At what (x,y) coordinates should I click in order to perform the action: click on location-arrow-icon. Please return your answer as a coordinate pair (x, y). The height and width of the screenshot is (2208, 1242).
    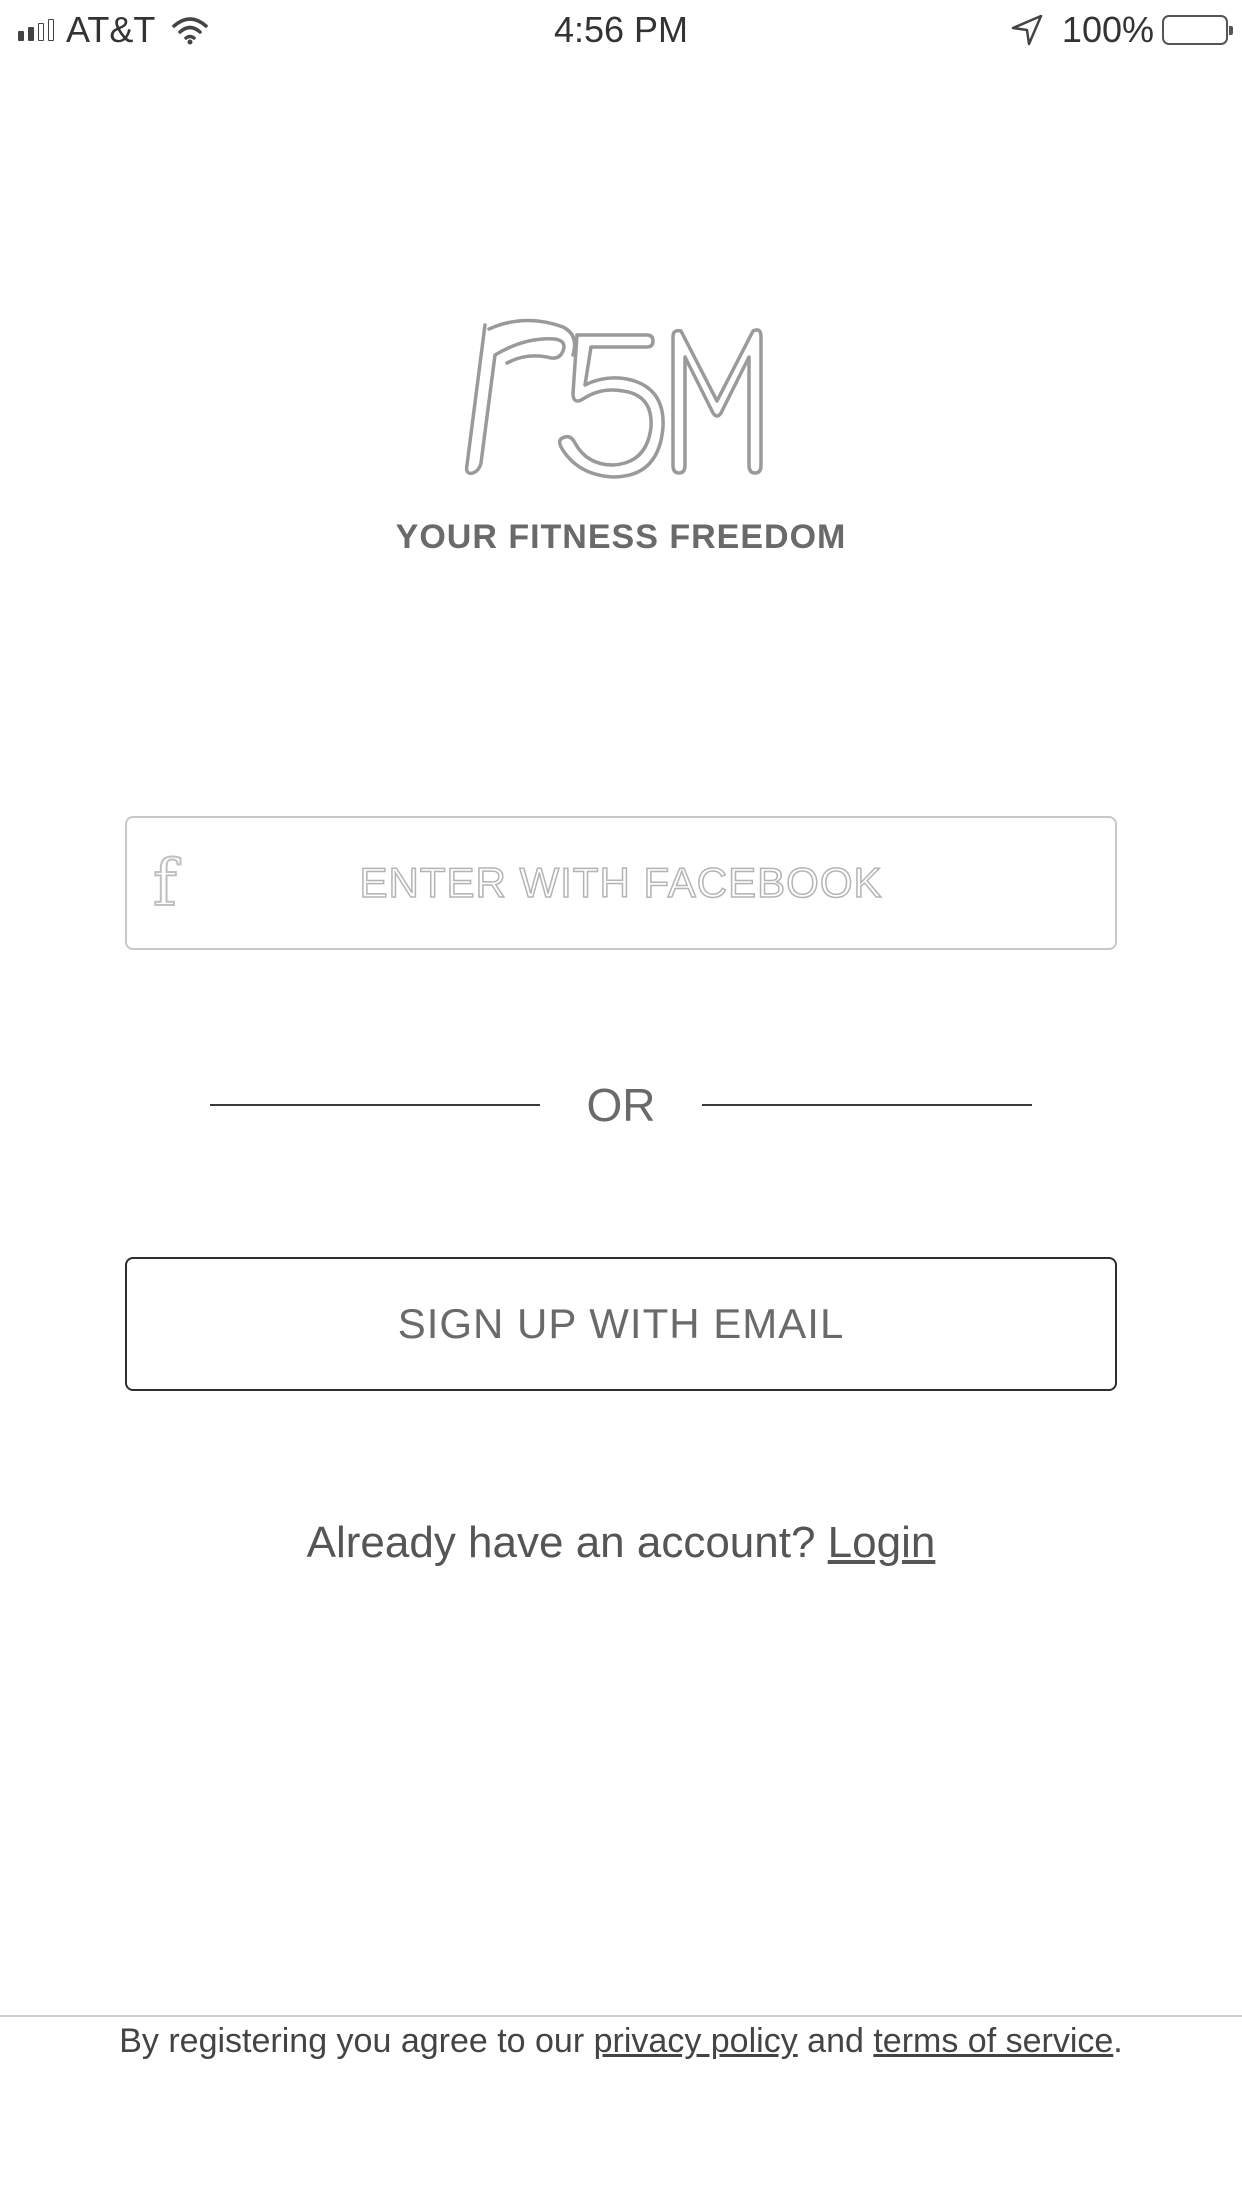
    Looking at the image, I should click on (1027, 30).